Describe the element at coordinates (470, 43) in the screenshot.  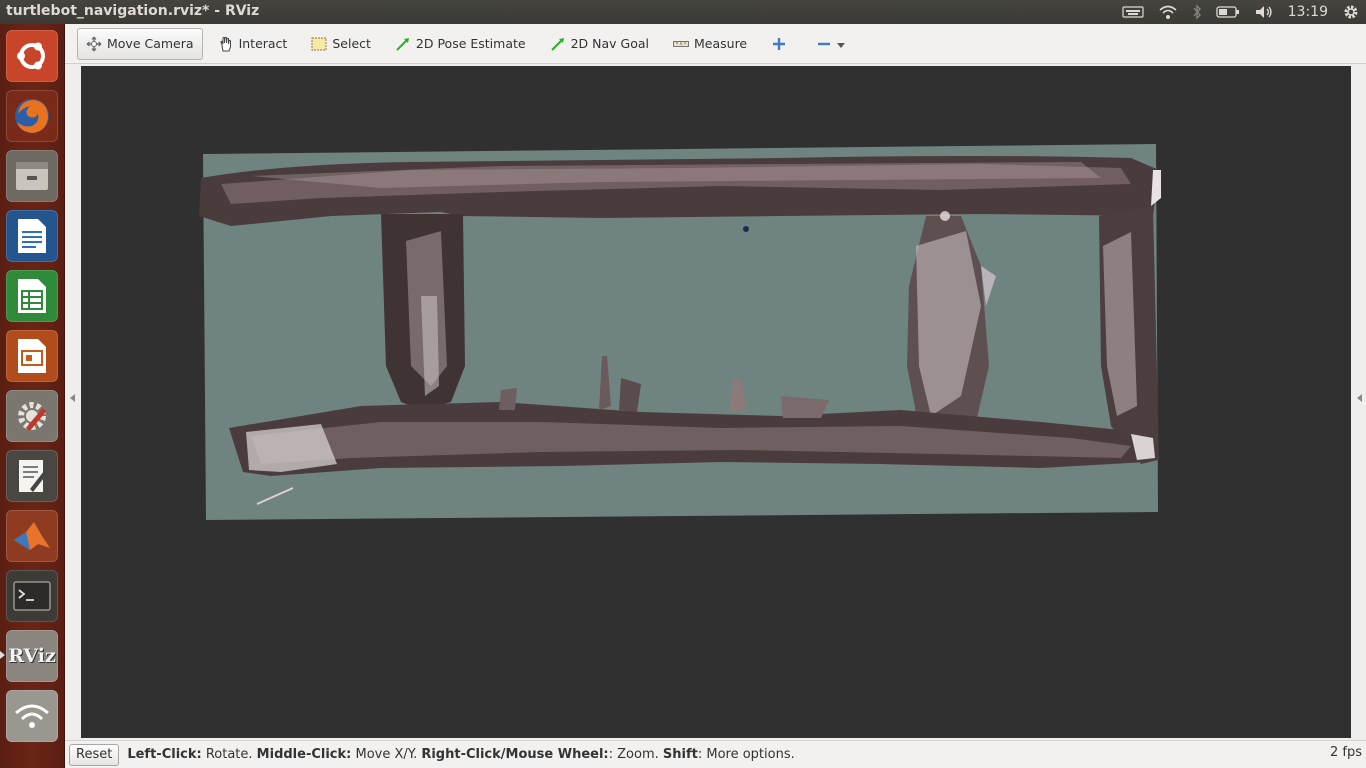
I see `2d-pose-estimate-label: 2D Pose Estimate` at that location.